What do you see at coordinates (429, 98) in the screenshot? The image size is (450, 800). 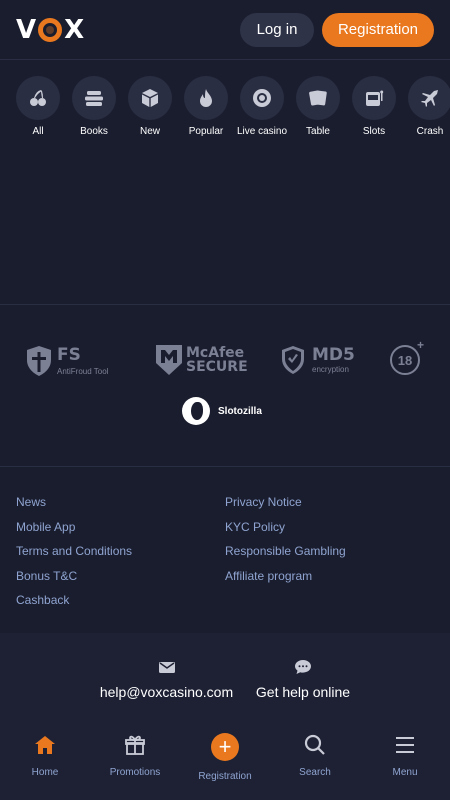 I see `plane-icon` at bounding box center [429, 98].